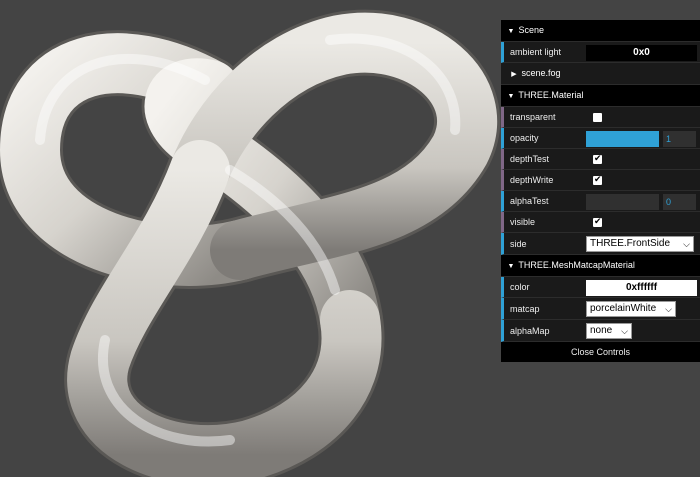  Describe the element at coordinates (641, 53) in the screenshot. I see `ambient-light-color-input: 0x0` at that location.